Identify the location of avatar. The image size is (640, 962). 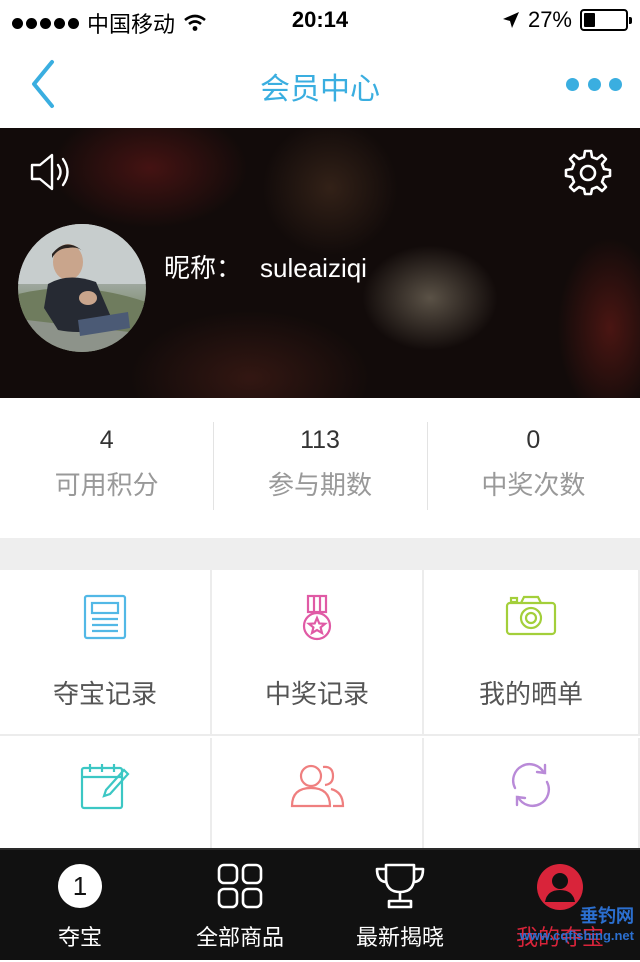
(82, 288).